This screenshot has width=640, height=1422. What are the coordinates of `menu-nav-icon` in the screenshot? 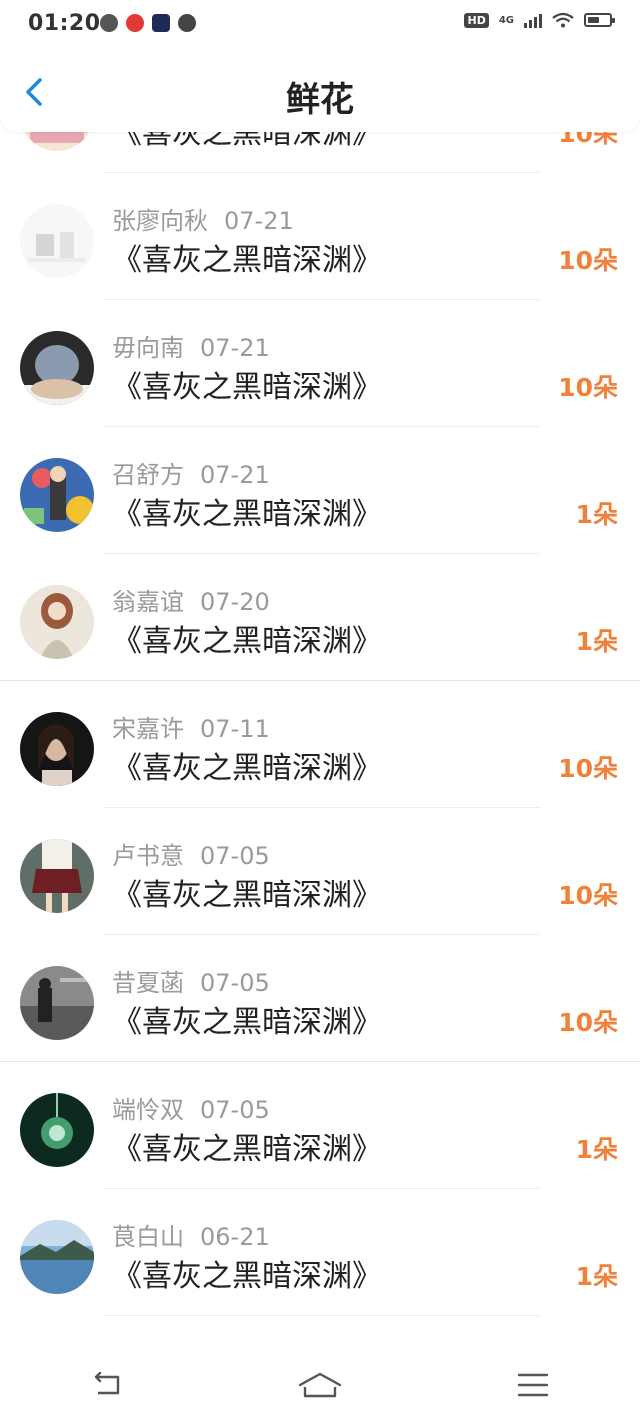 It's located at (533, 1384).